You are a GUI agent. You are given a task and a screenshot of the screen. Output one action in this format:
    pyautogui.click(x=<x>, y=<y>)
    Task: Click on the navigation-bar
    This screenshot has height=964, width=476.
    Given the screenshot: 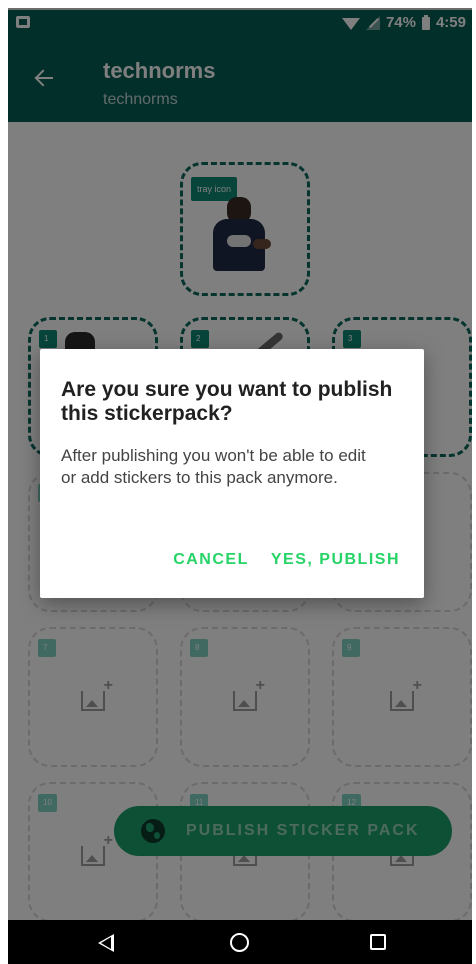 What is the action you would take?
    pyautogui.click(x=240, y=942)
    